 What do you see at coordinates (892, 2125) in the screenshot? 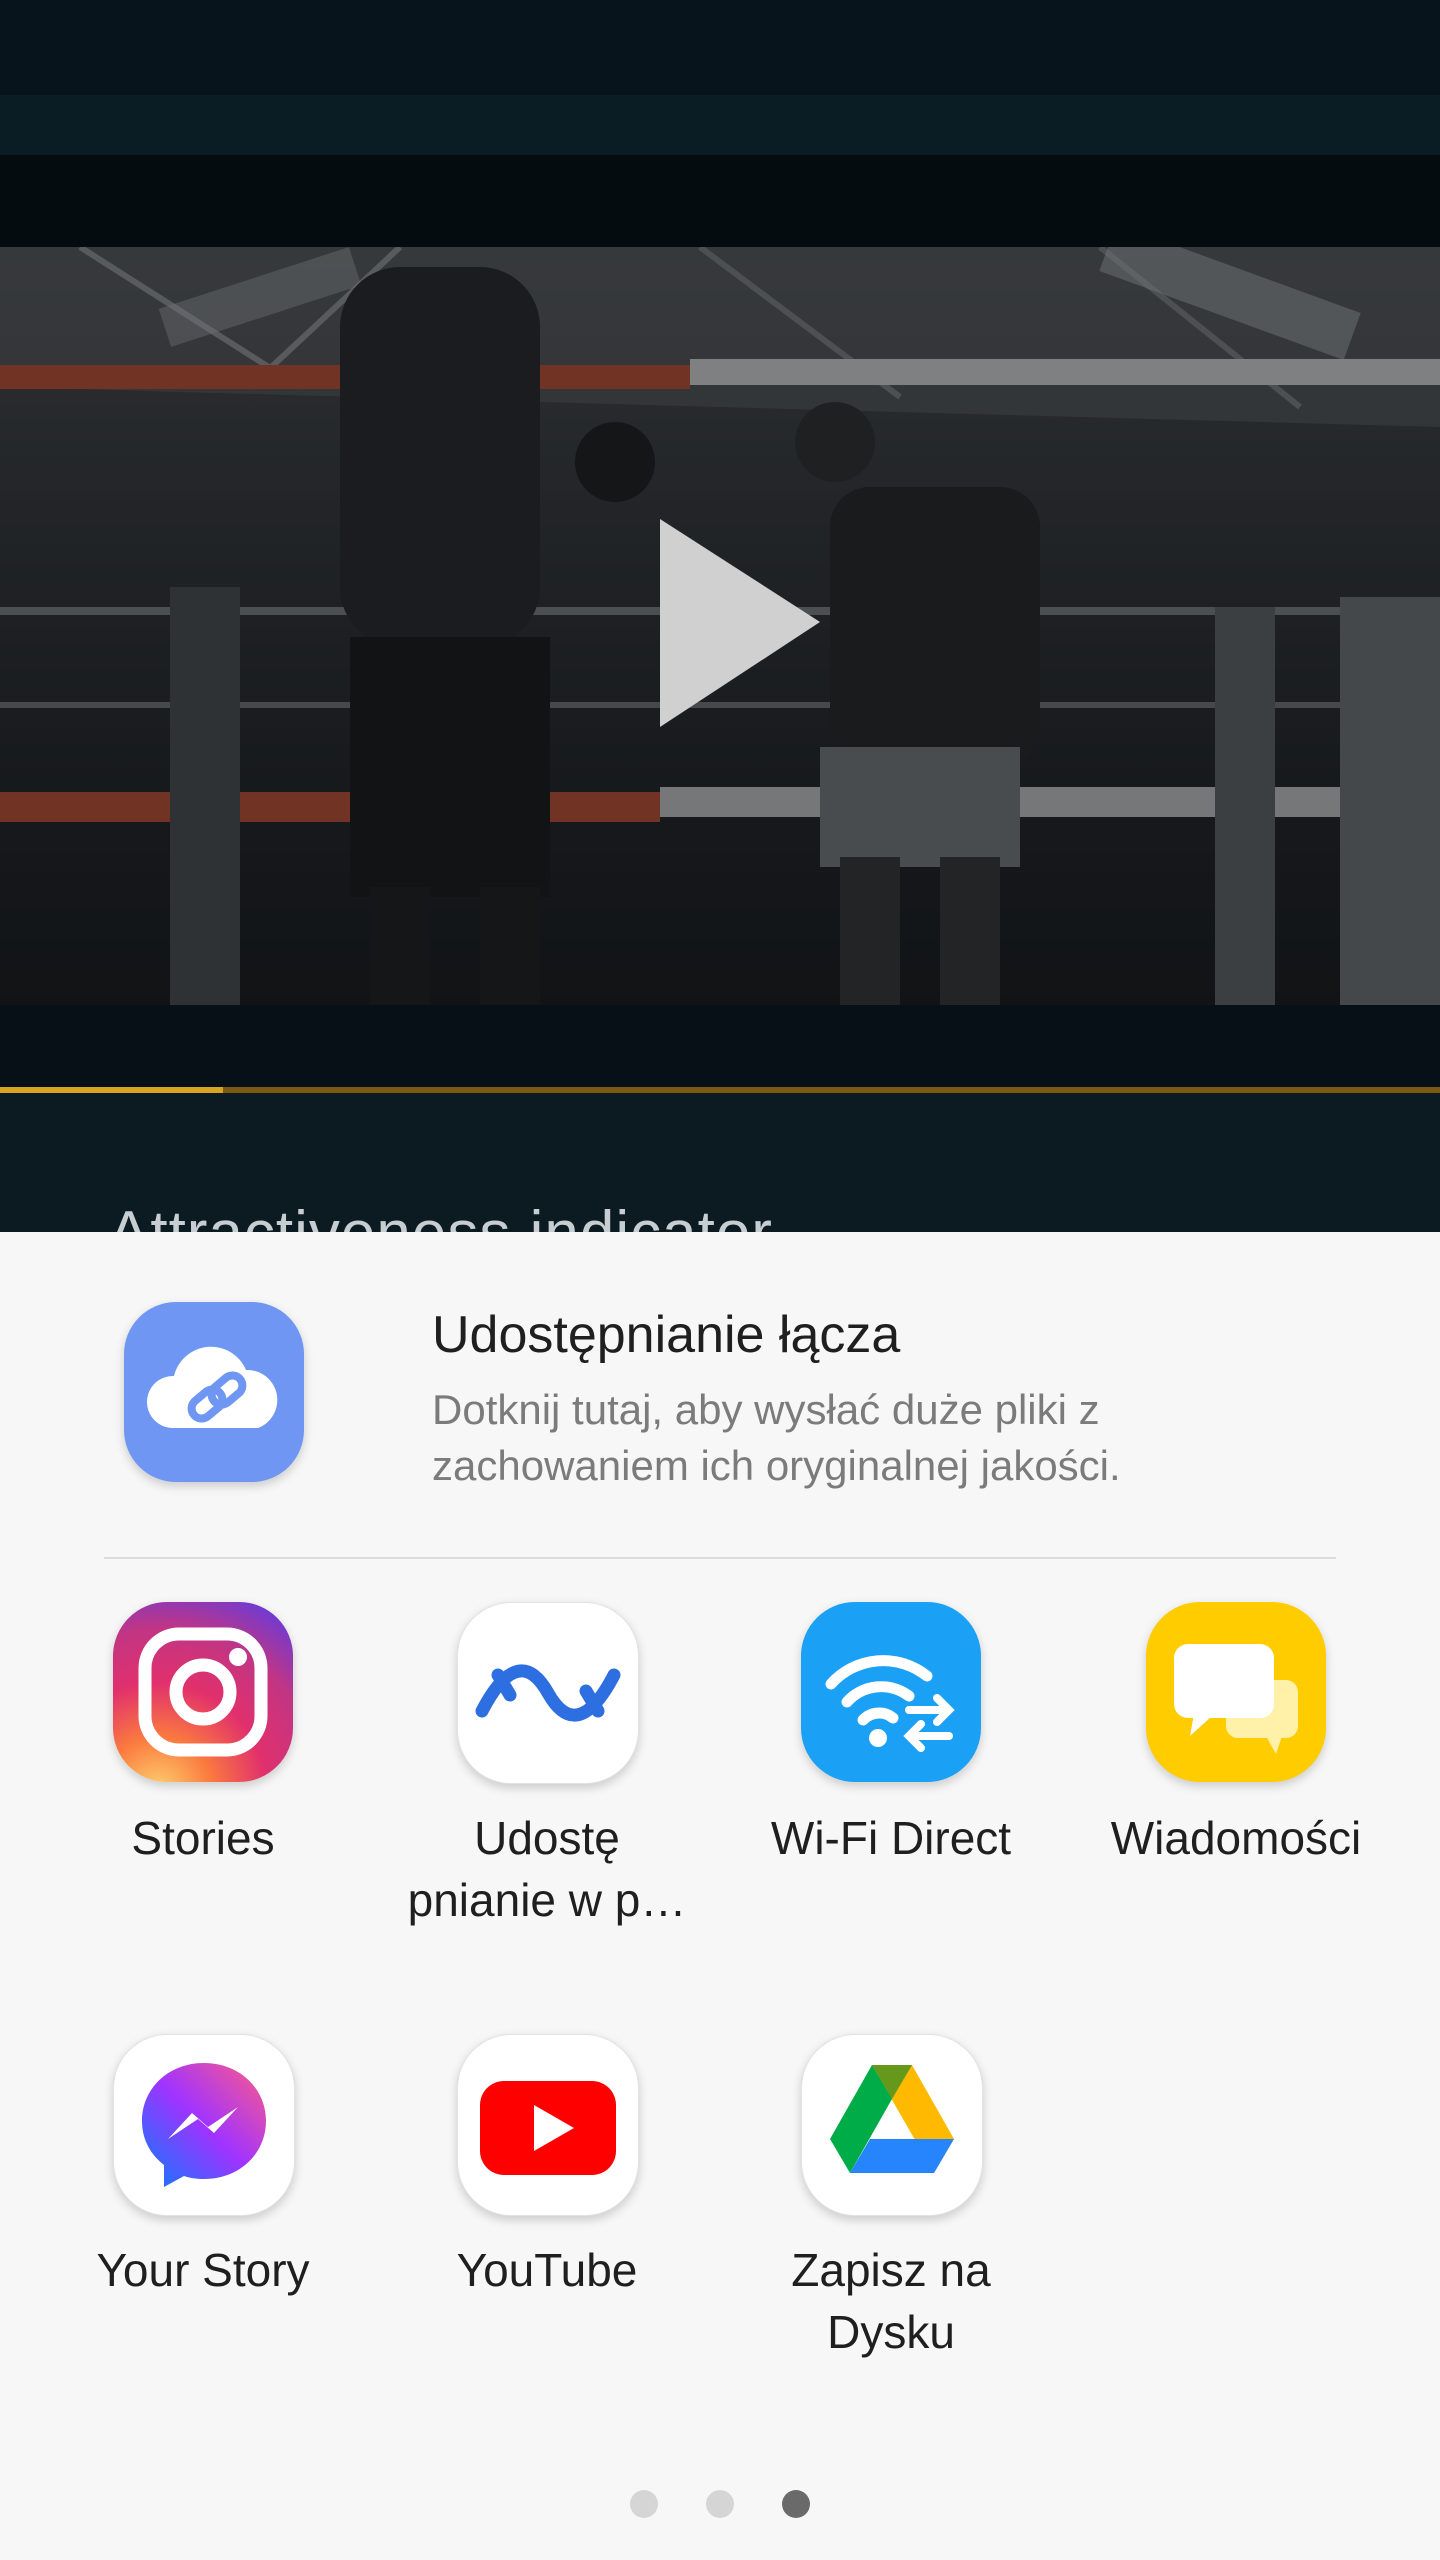
I see `google-drive-icon` at bounding box center [892, 2125].